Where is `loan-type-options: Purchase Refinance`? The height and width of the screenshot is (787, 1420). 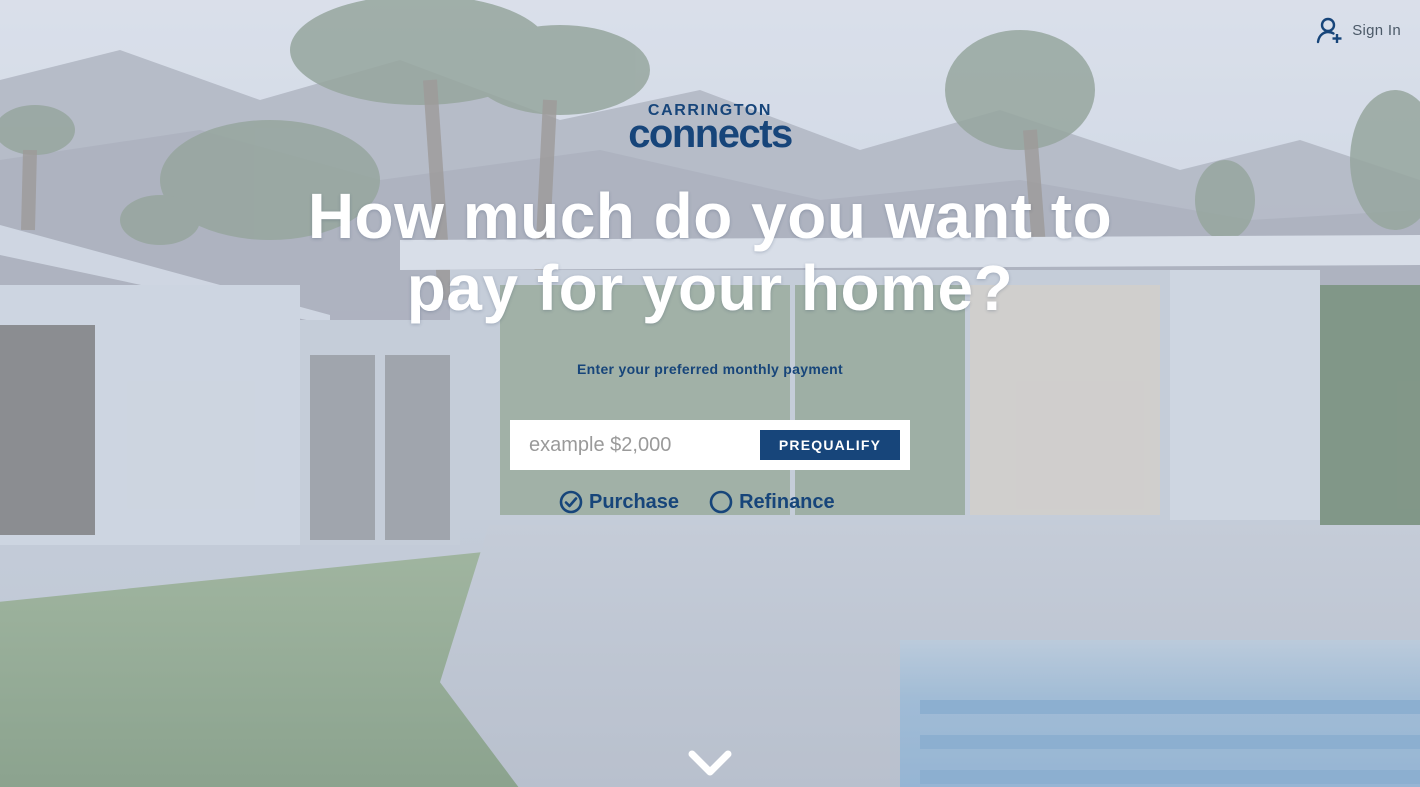
loan-type-options: Purchase Refinance is located at coordinates (697, 502).